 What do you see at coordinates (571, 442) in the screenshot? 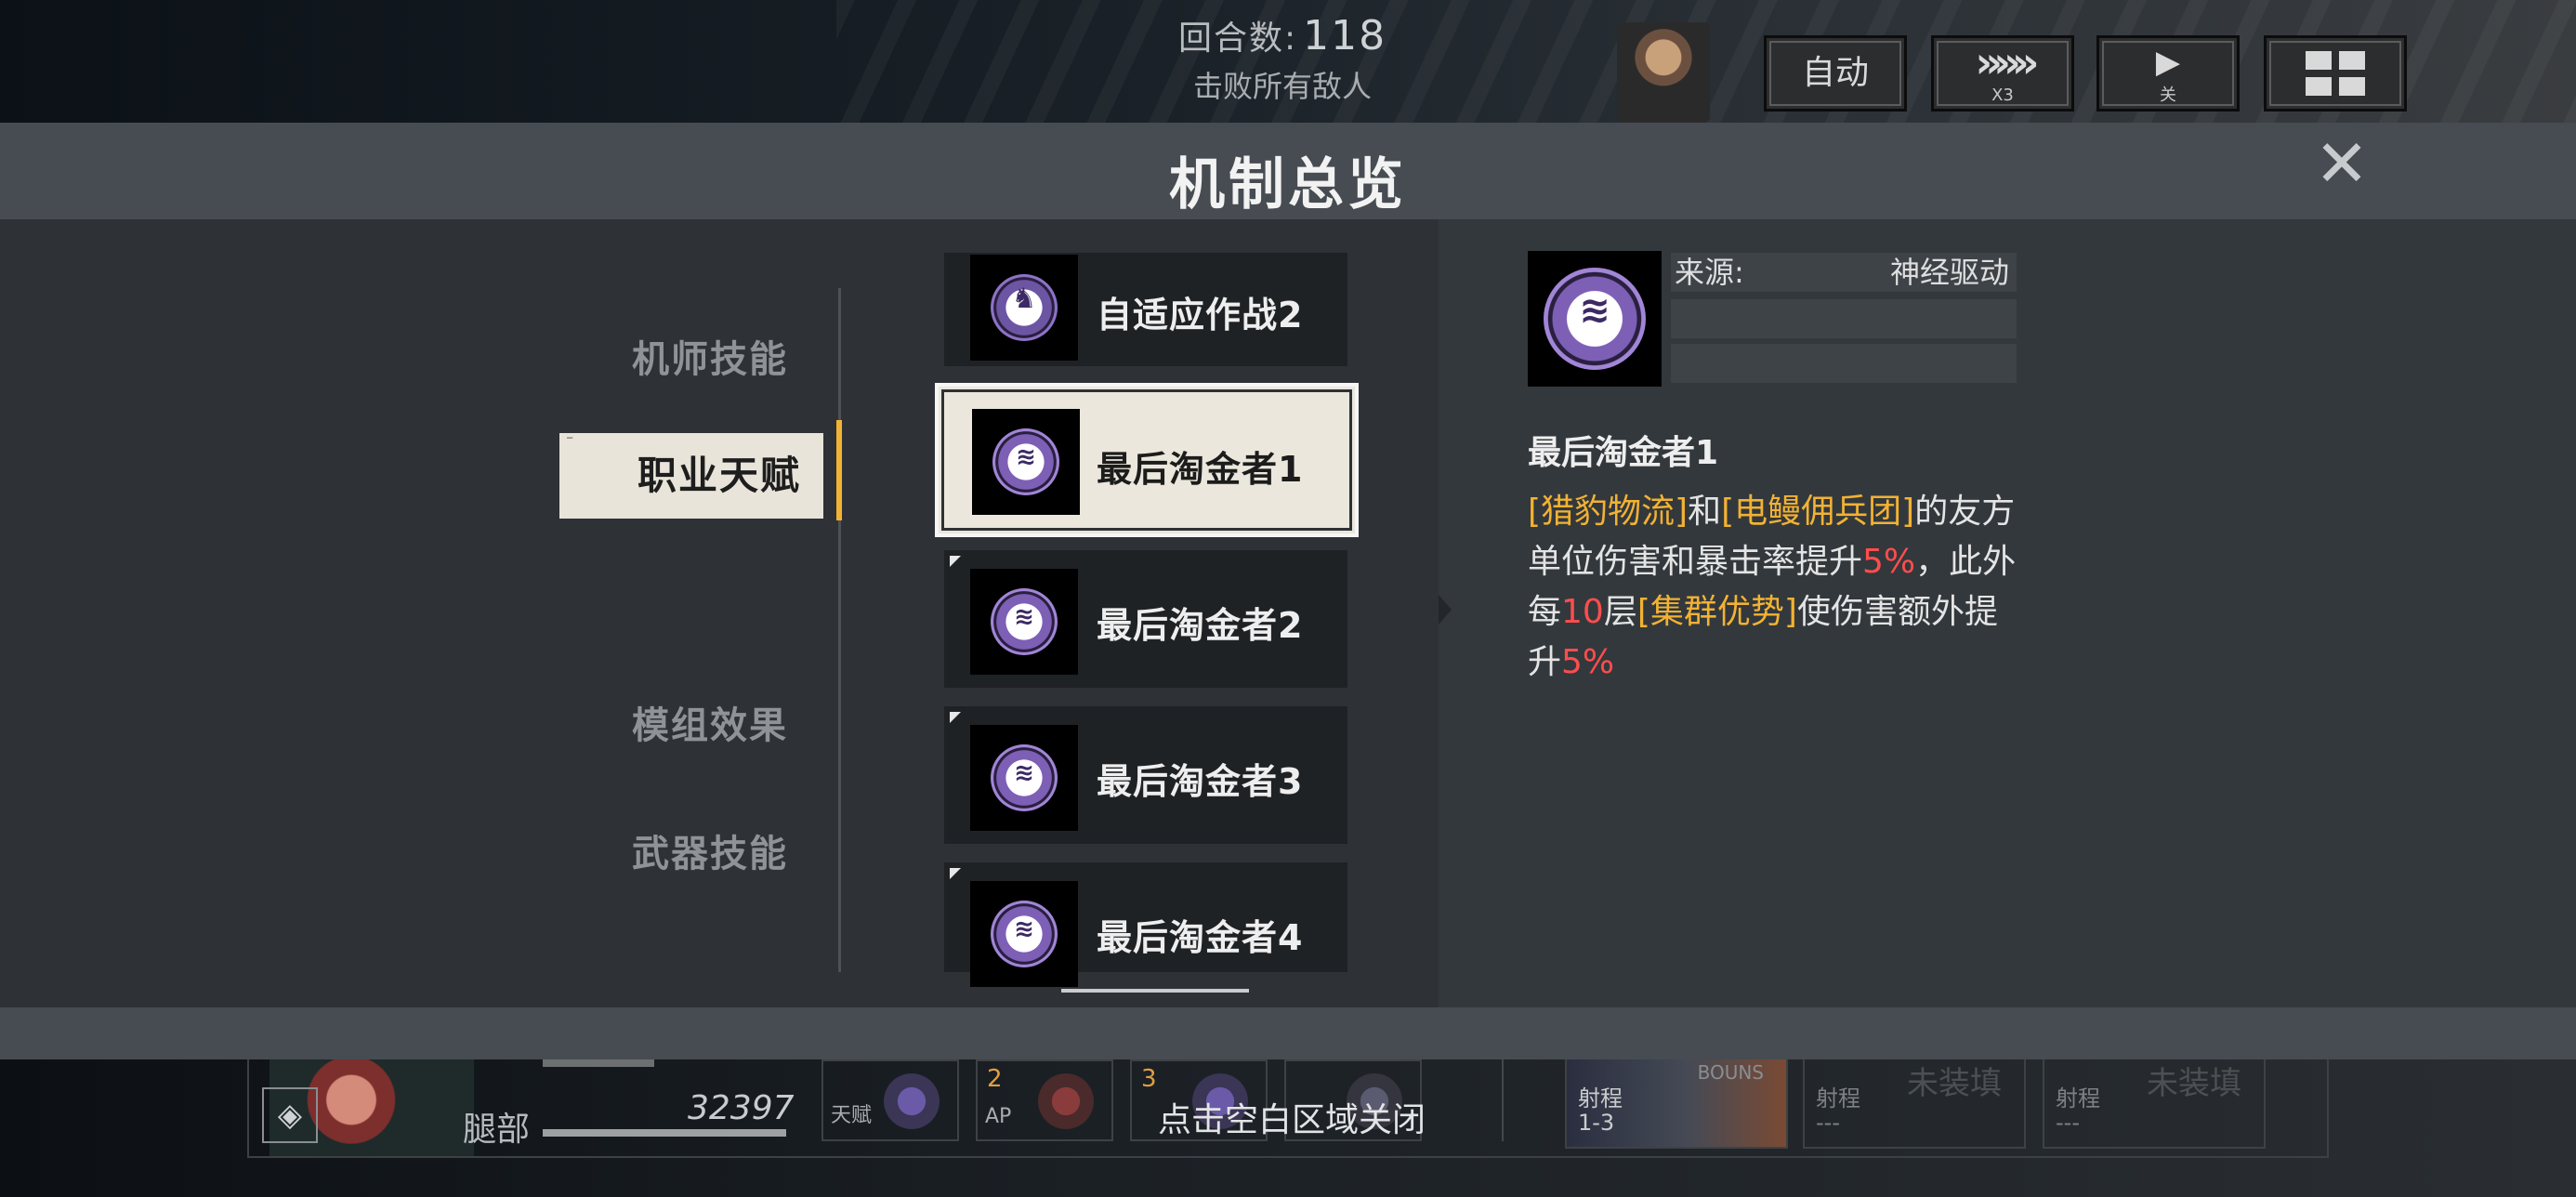
I see `tab-decoration: ▔` at bounding box center [571, 442].